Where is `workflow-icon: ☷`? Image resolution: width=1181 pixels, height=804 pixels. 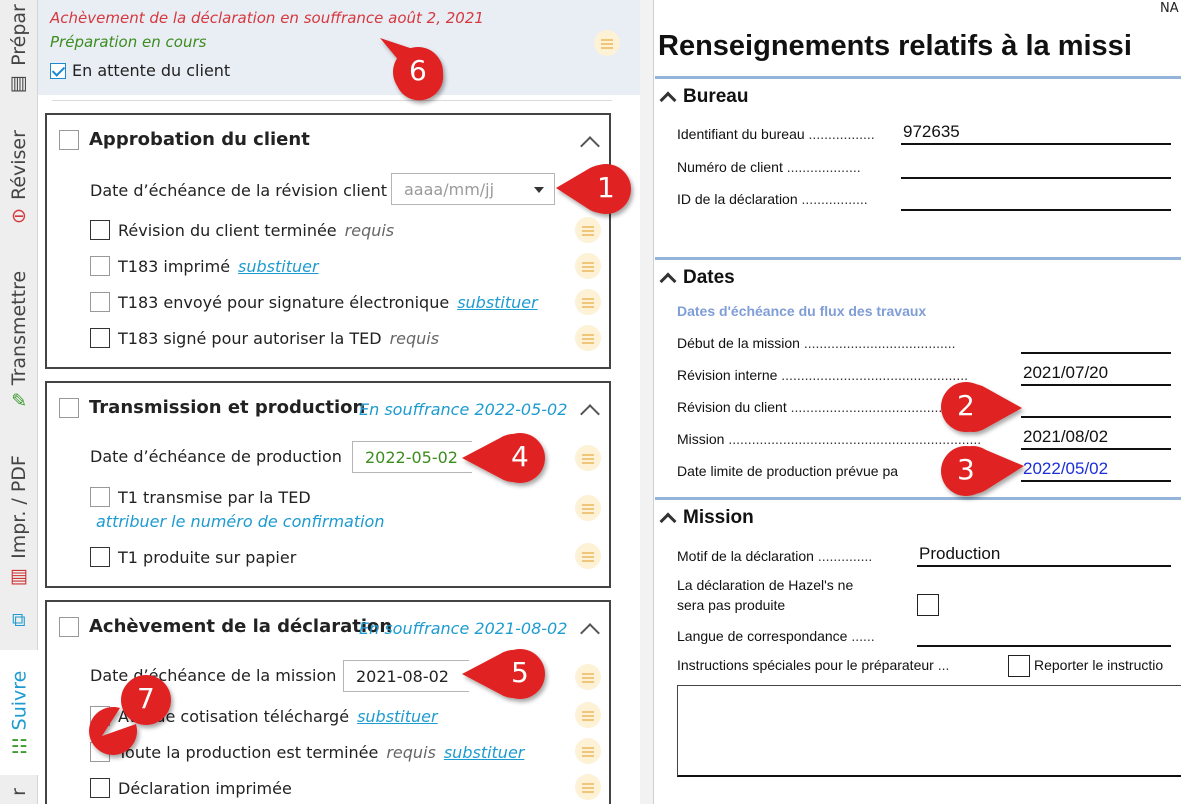 workflow-icon: ☷ is located at coordinates (19, 746).